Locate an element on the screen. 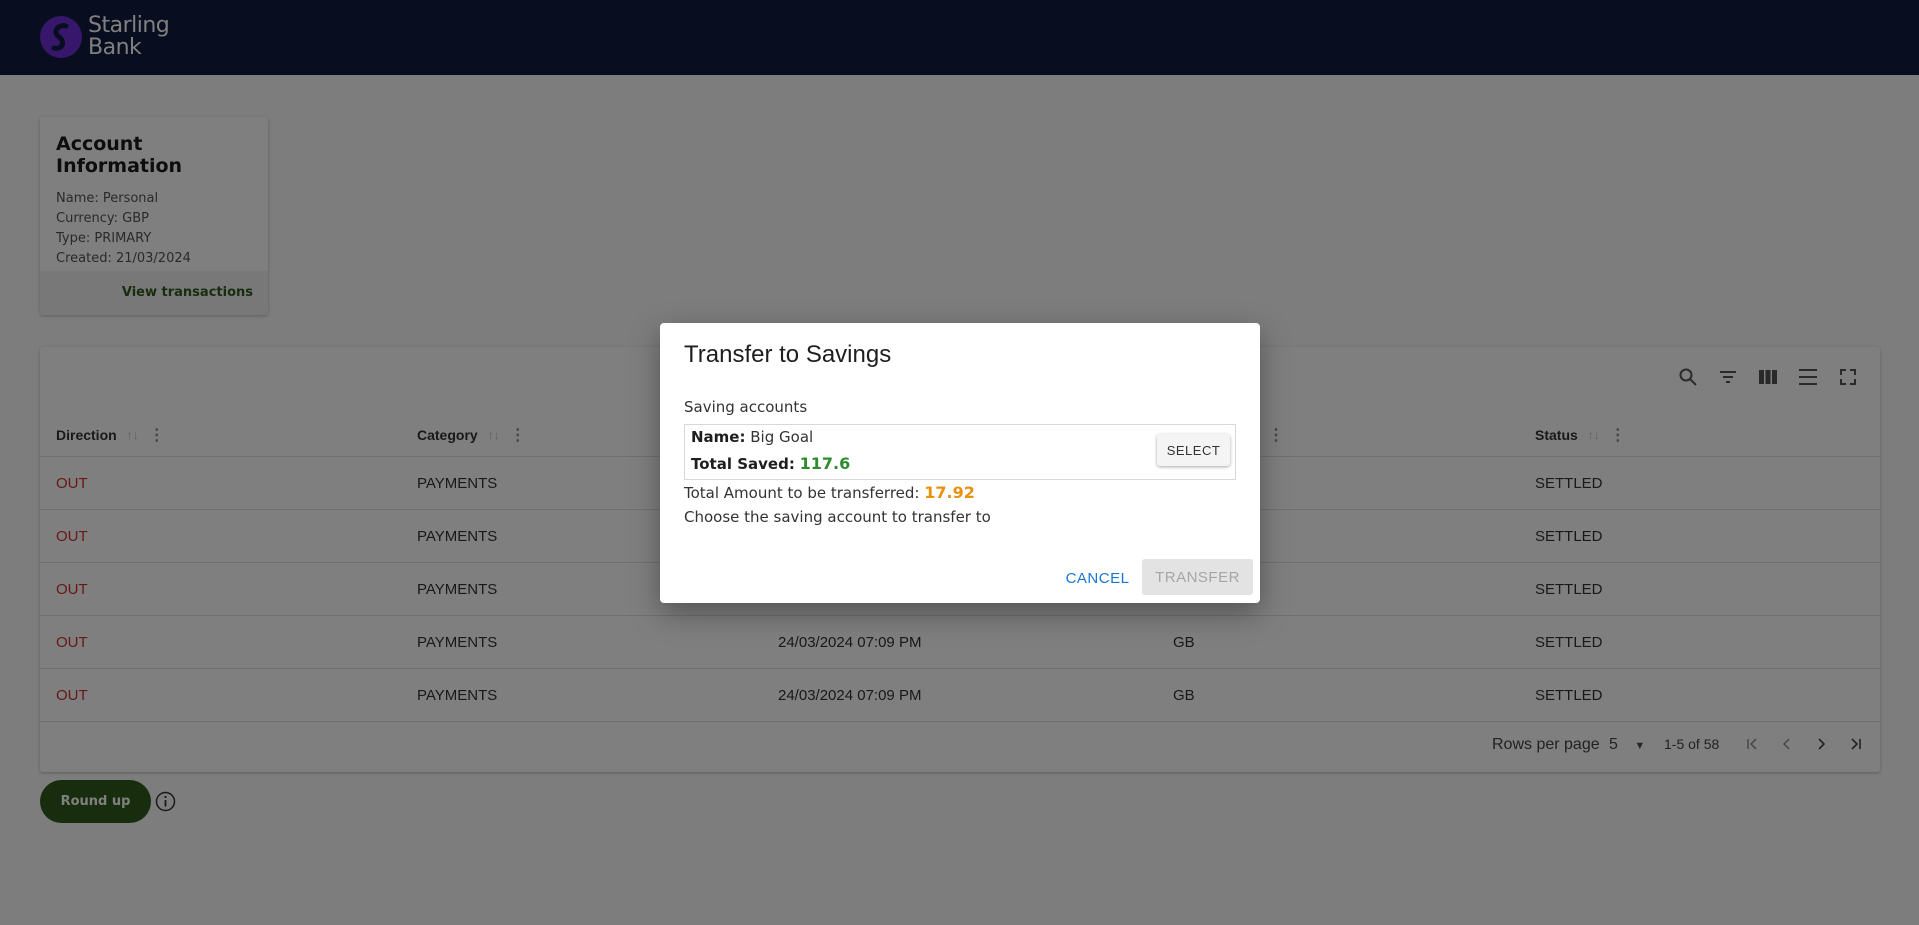  transfer-button: TRANSFER is located at coordinates (1197, 577).